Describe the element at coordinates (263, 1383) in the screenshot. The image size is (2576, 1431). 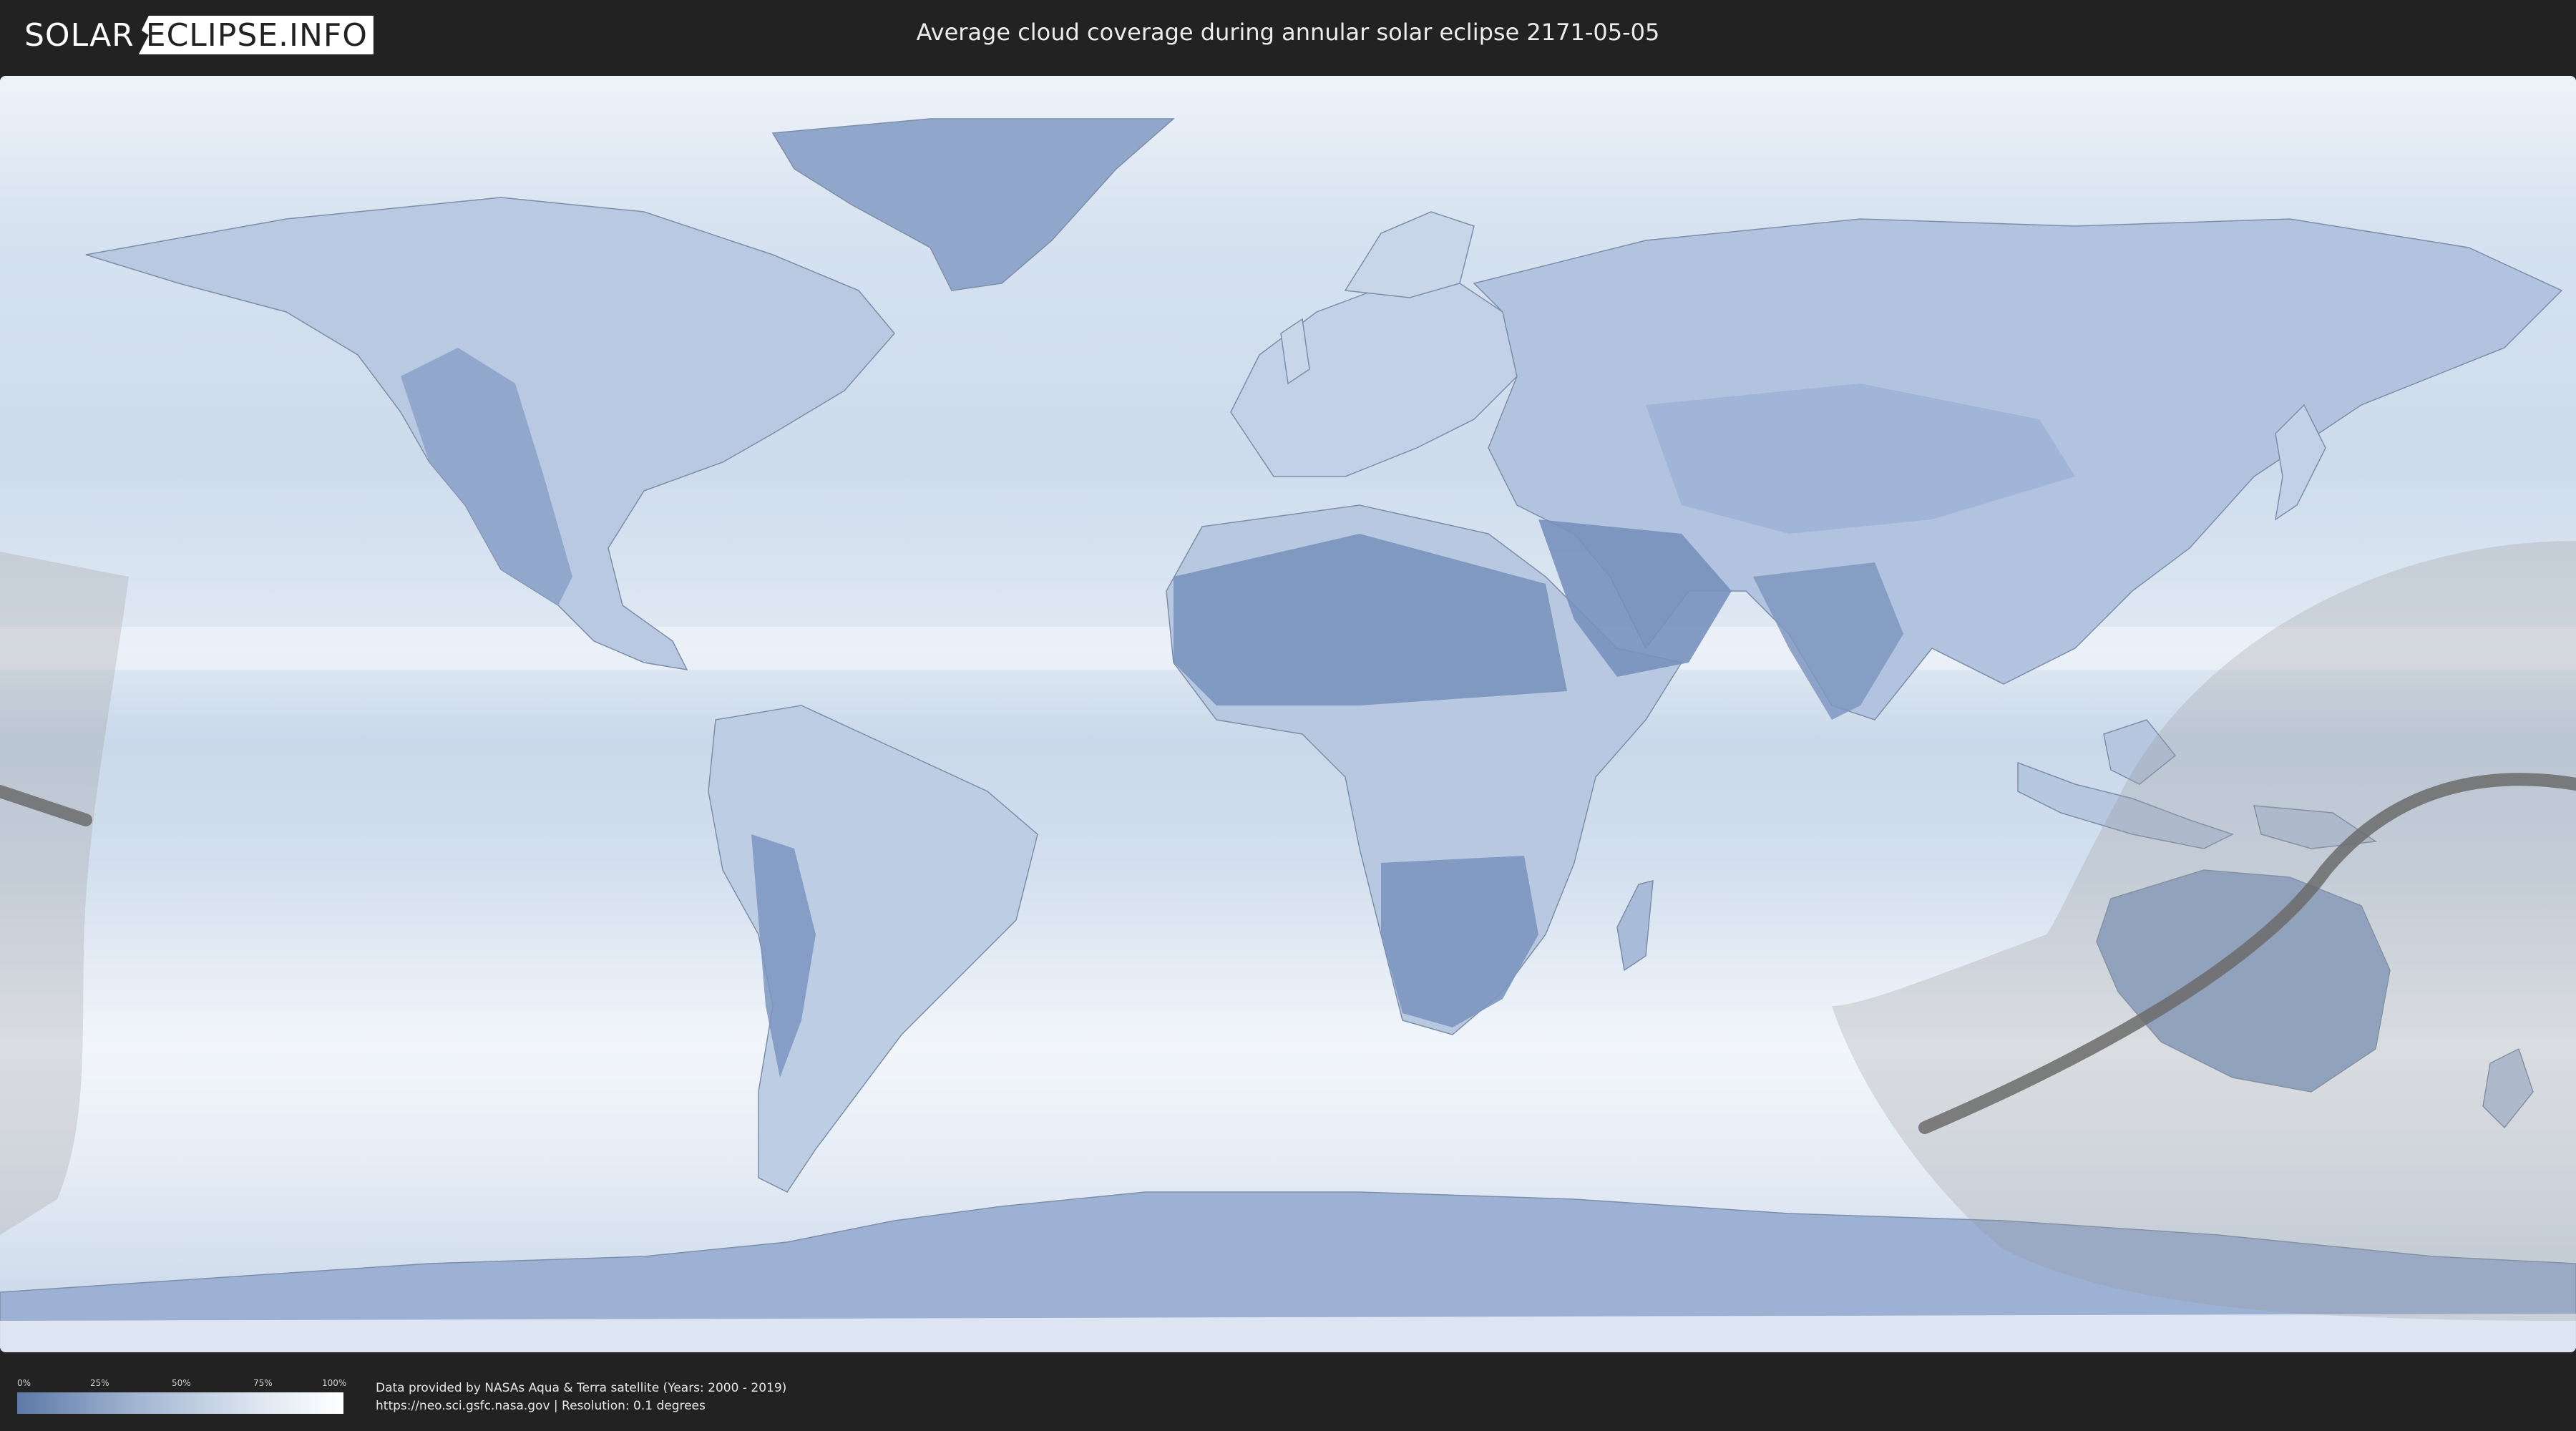
I see `legend-tick-75: 75%` at that location.